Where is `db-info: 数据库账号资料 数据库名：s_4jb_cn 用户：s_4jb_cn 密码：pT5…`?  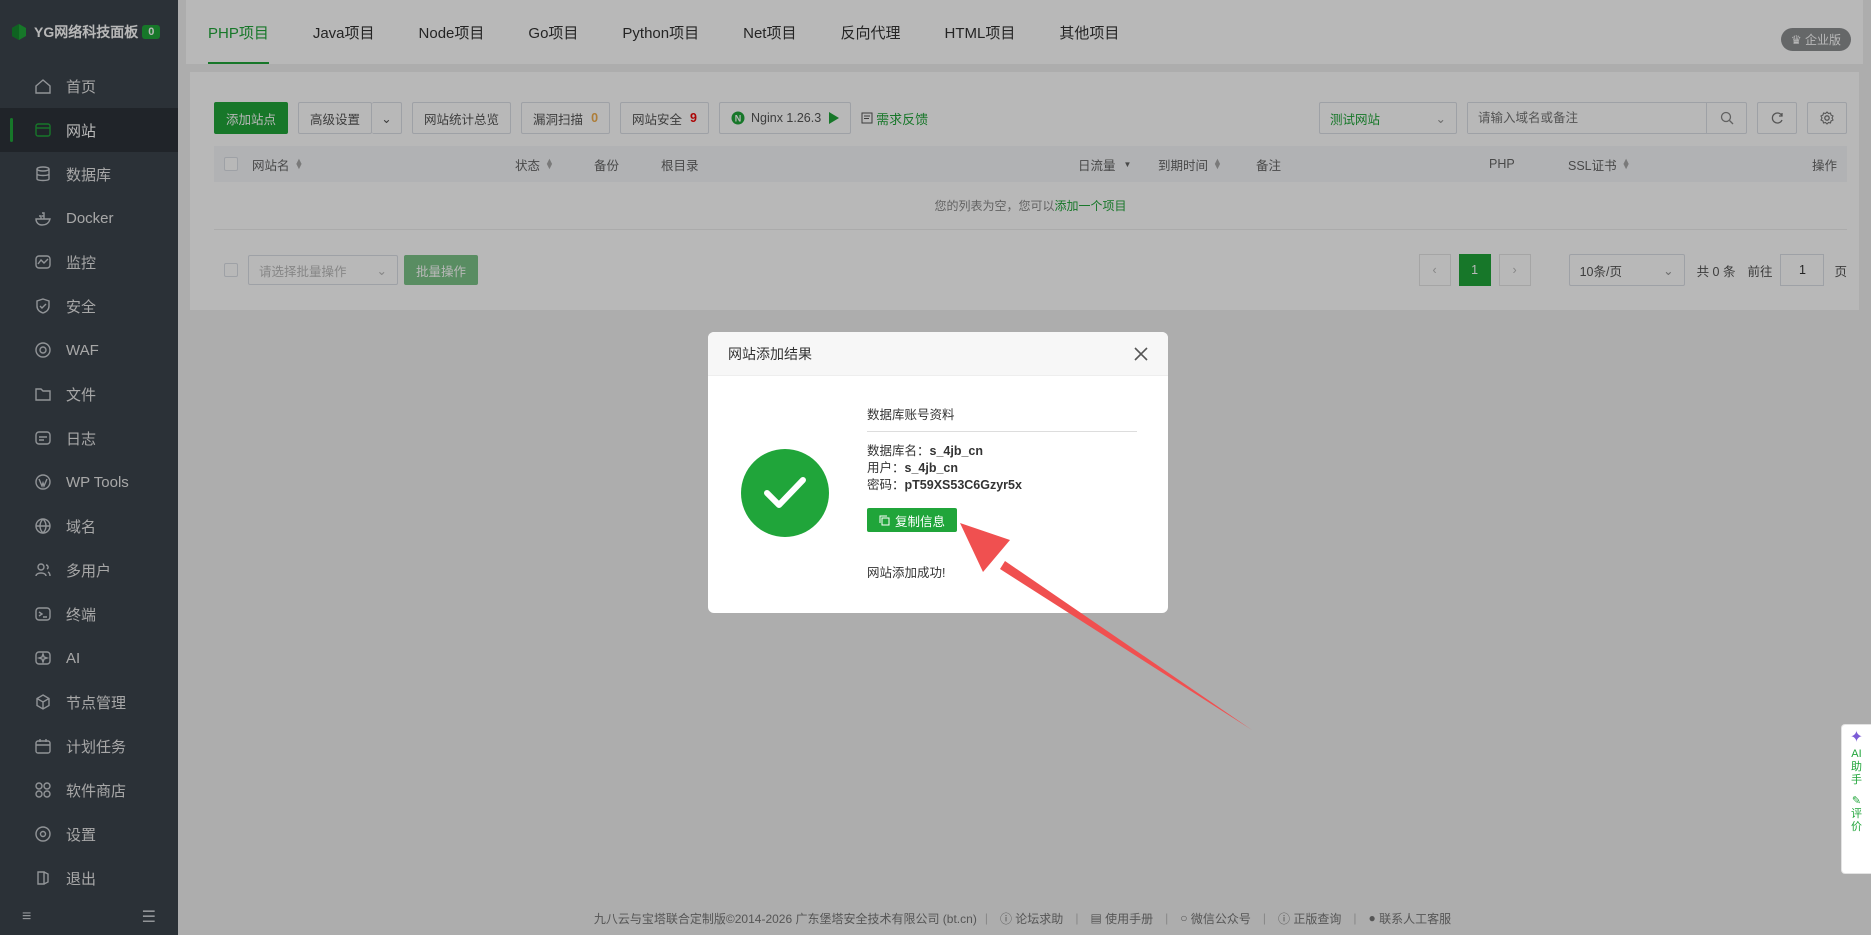 db-info: 数据库账号资料 数据库名：s_4jb_cn 用户：s_4jb_cn 密码：pT5… is located at coordinates (1002, 448).